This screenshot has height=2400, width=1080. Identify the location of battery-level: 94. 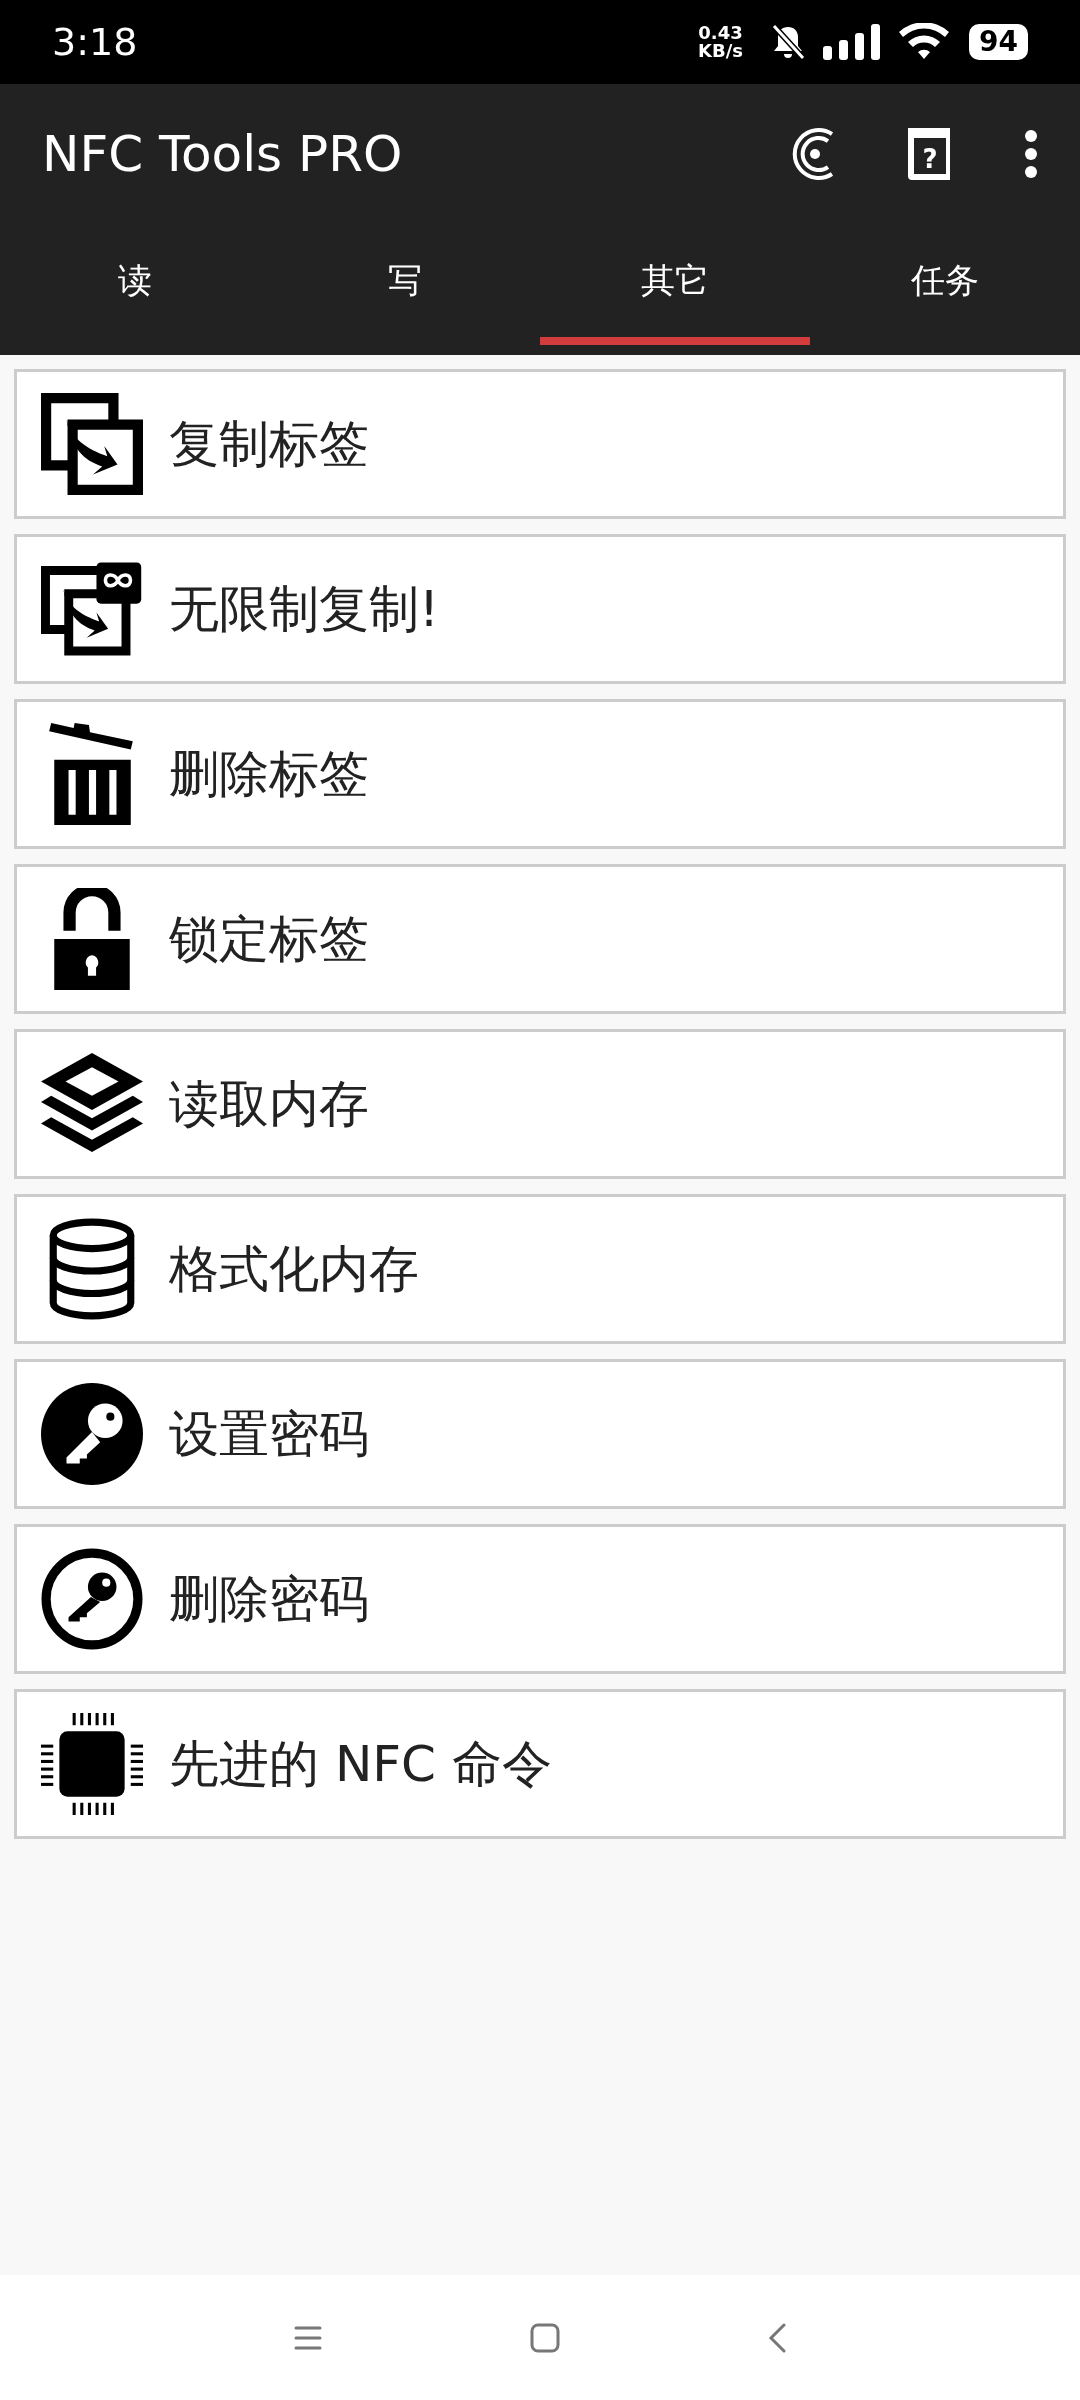
(998, 42).